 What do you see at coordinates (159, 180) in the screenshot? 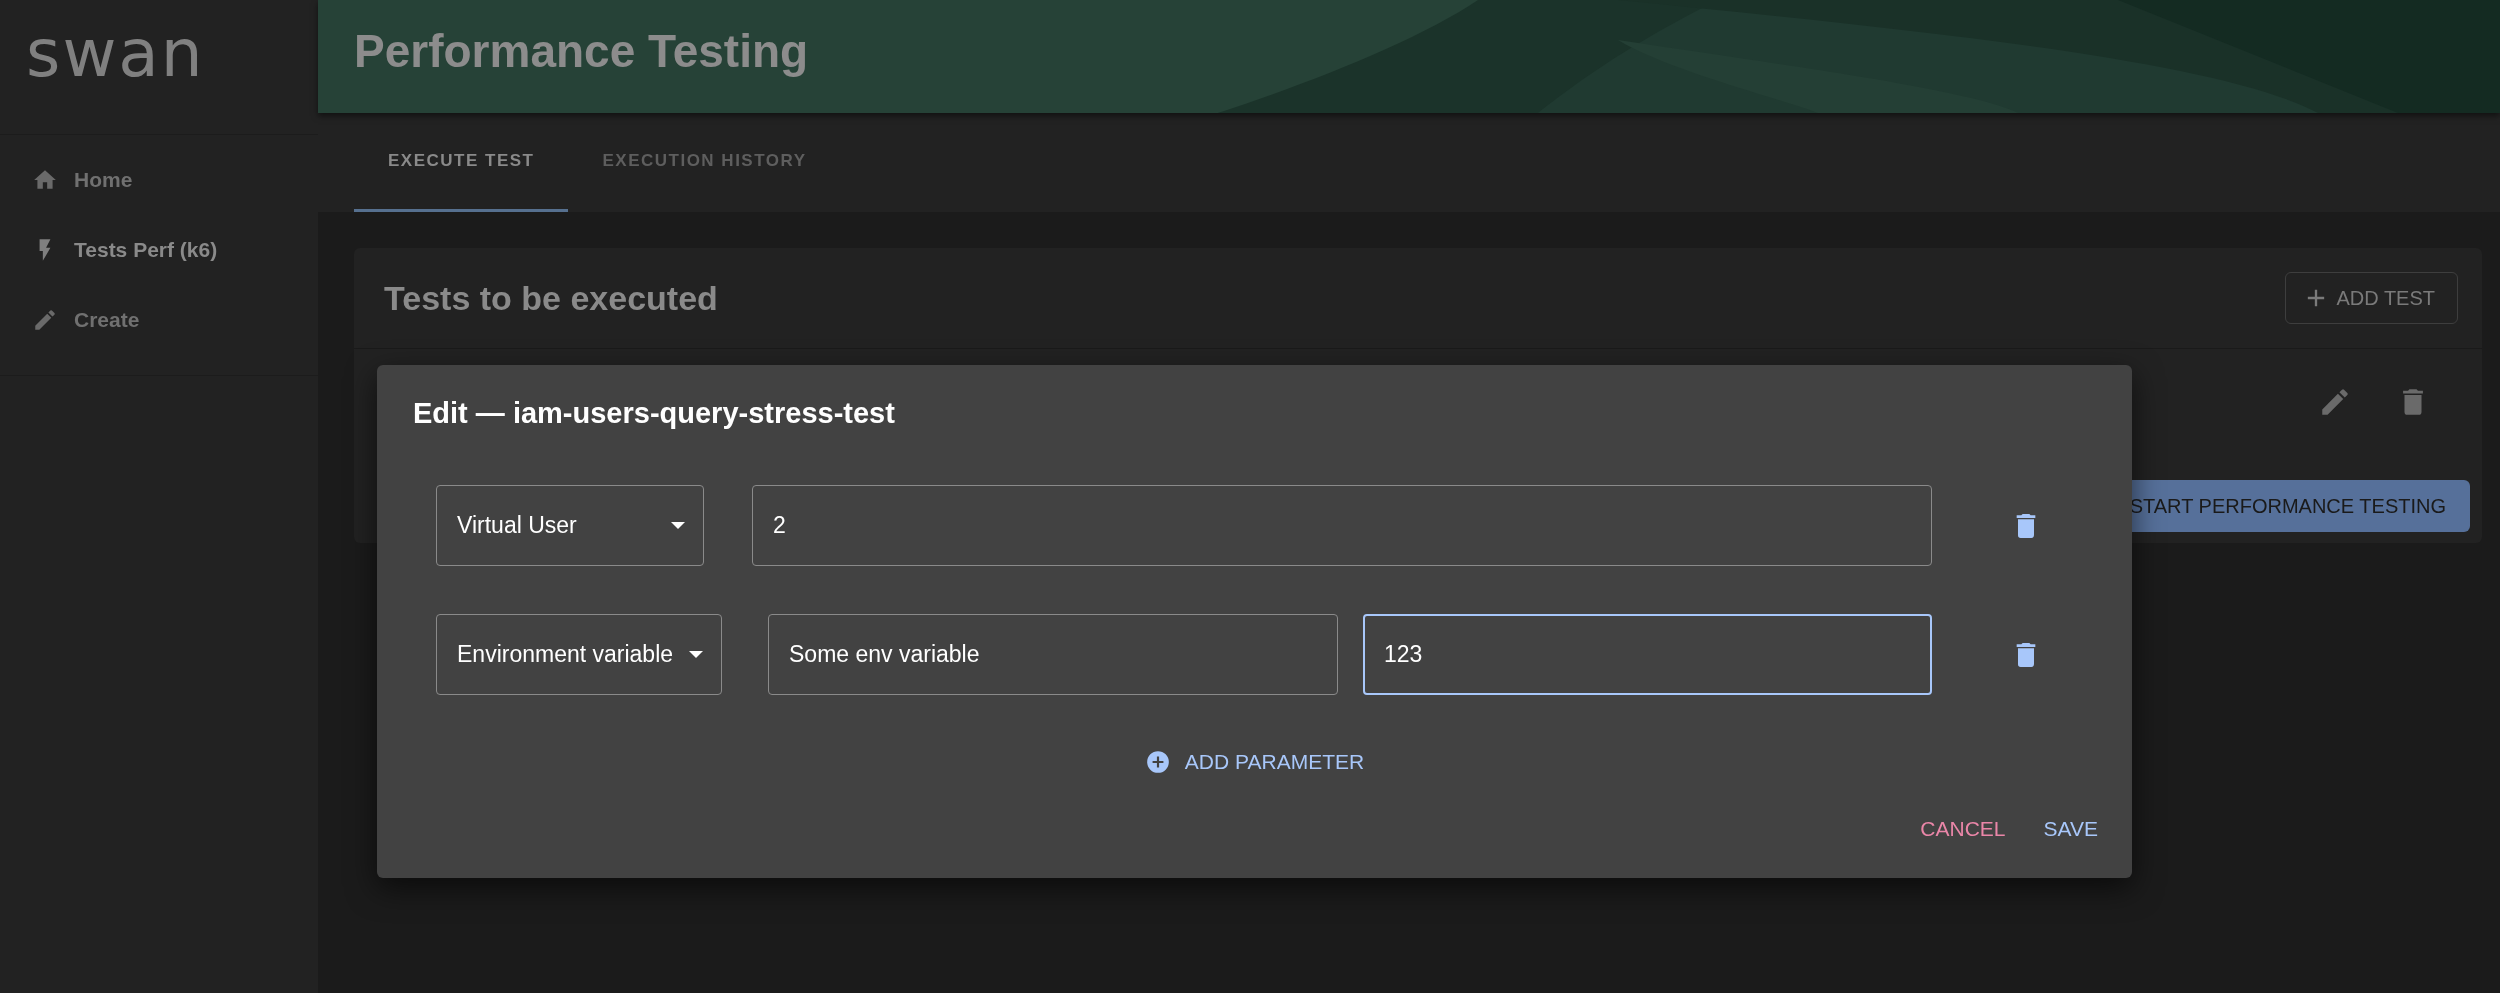
I see `sidebar-item: Home` at bounding box center [159, 180].